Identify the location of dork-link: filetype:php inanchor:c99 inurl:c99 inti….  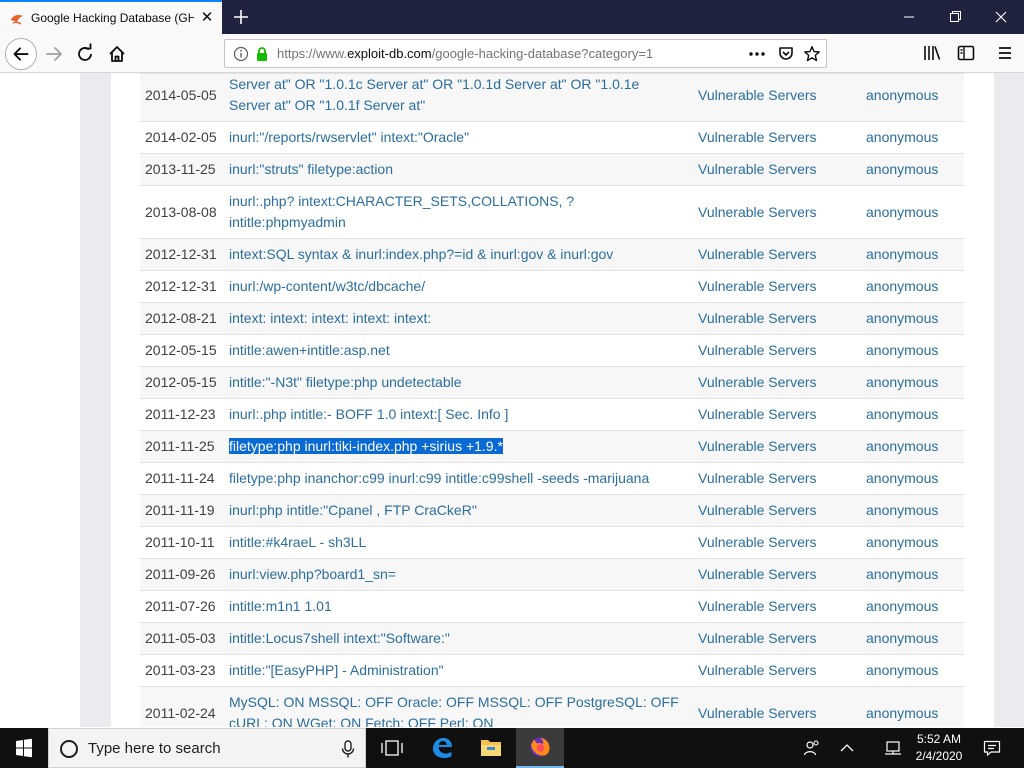
(439, 478).